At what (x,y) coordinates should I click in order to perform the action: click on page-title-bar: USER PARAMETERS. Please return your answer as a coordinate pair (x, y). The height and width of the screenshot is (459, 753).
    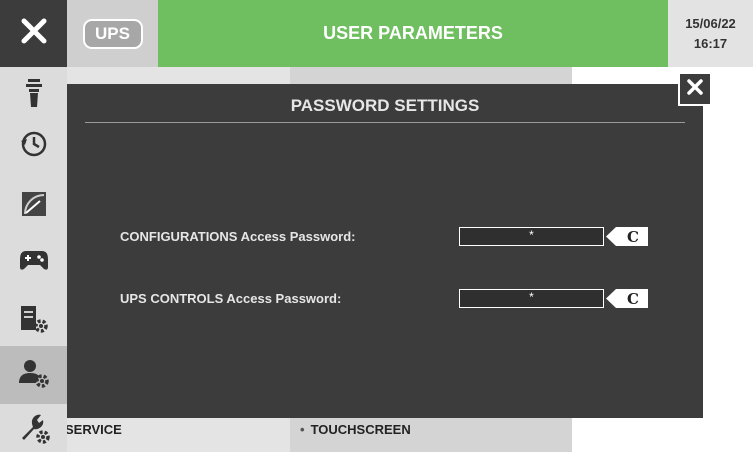
    Looking at the image, I should click on (413, 33).